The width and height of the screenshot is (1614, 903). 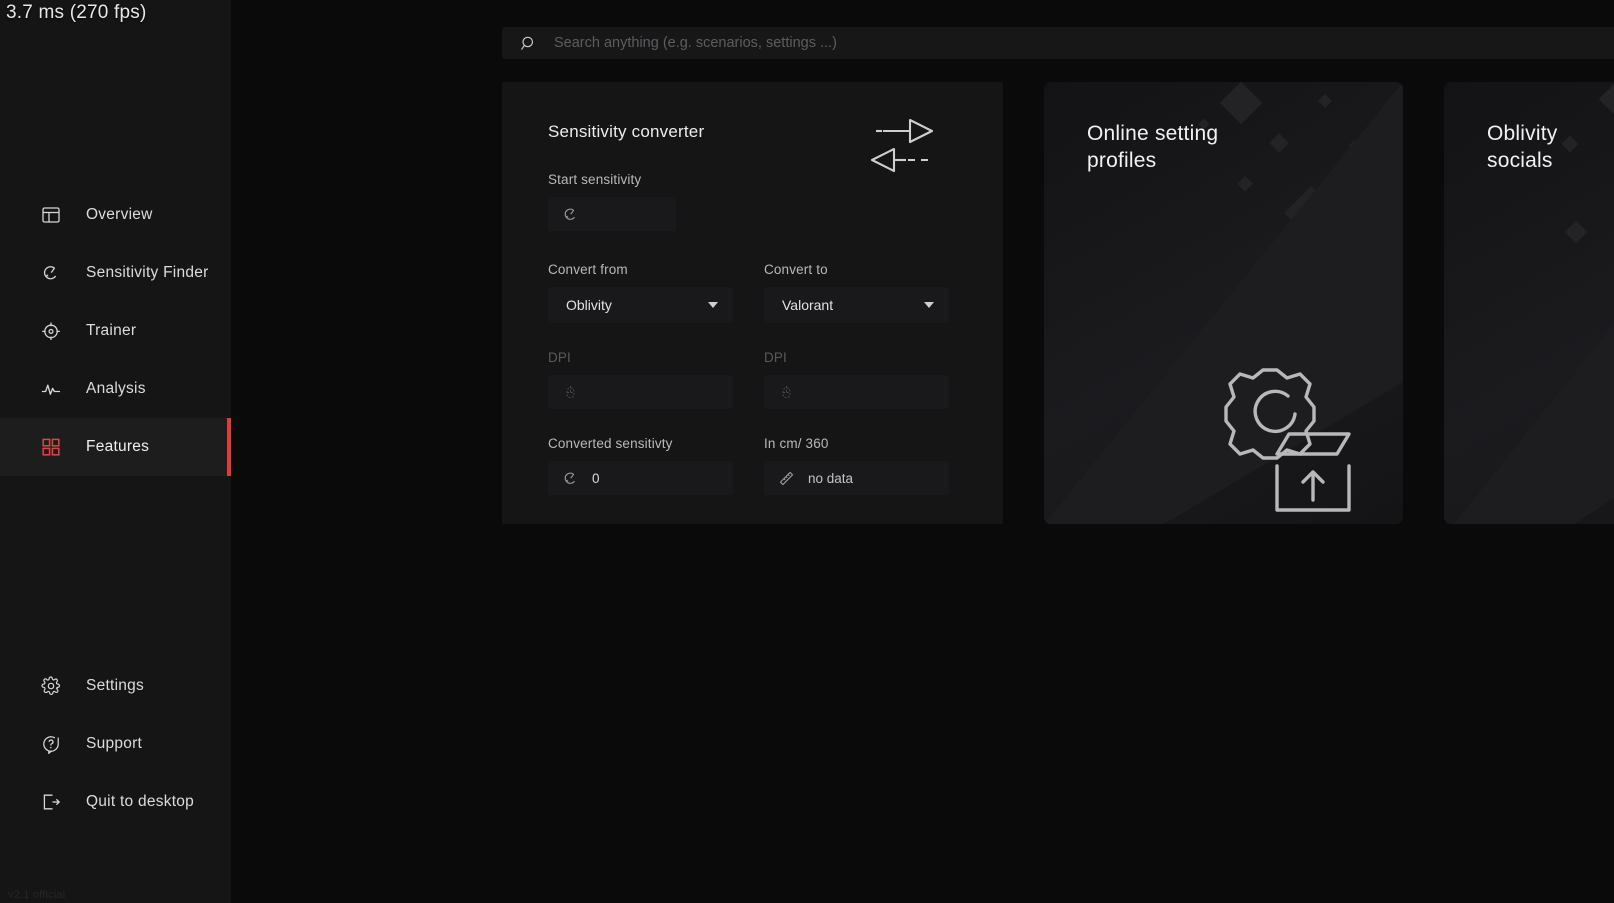 I want to click on sidebar-item-sensitivity-finder: Sensitivity Finder, so click(x=115, y=273).